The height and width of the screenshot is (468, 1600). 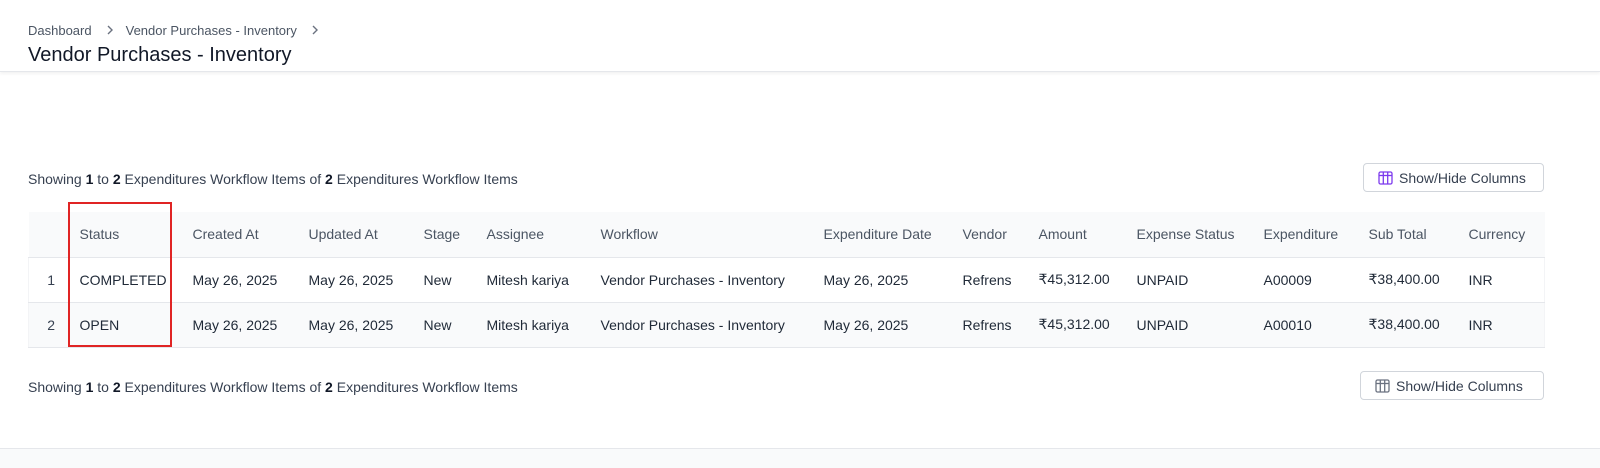 I want to click on breadcrumb: Dashboard Vendor Purchases - Inventory, so click(x=179, y=30).